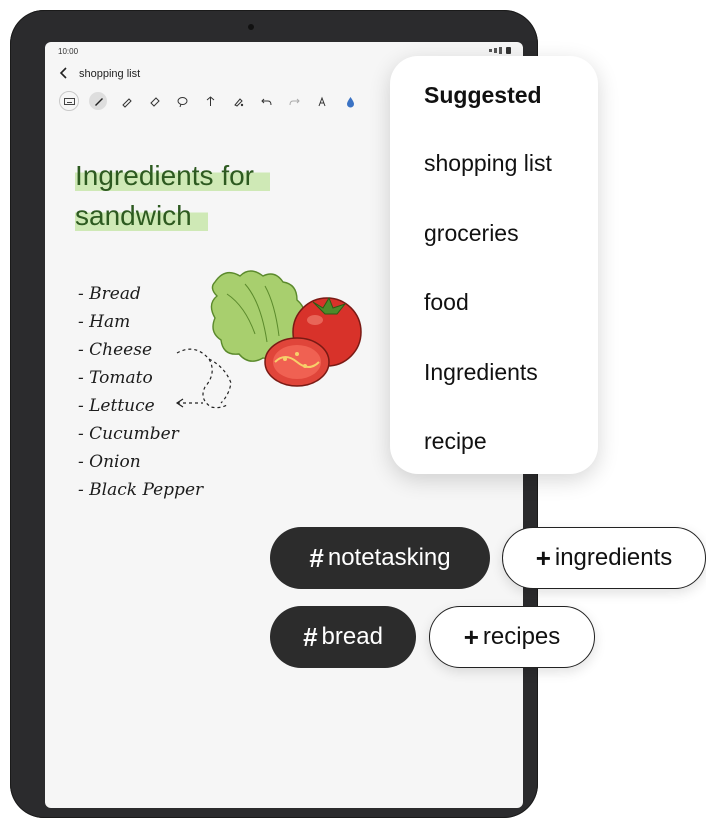  Describe the element at coordinates (322, 101) in the screenshot. I see `text-format-icon` at that location.